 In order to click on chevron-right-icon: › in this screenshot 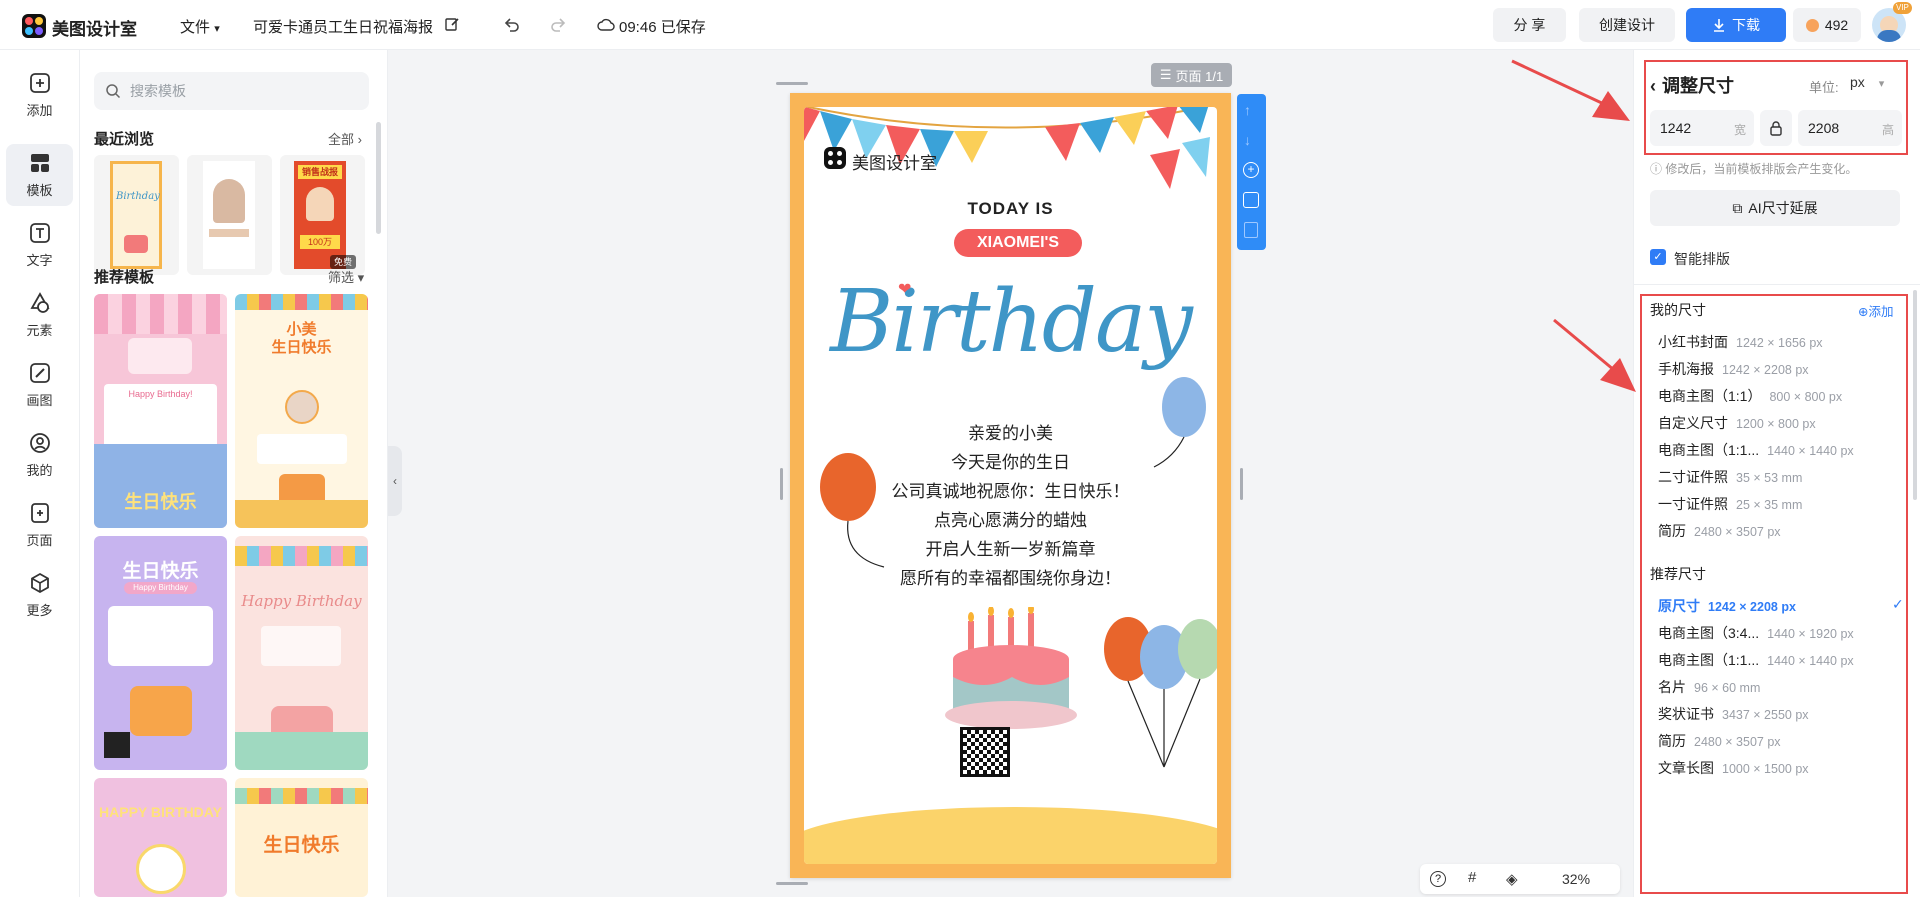, I will do `click(359, 139)`.